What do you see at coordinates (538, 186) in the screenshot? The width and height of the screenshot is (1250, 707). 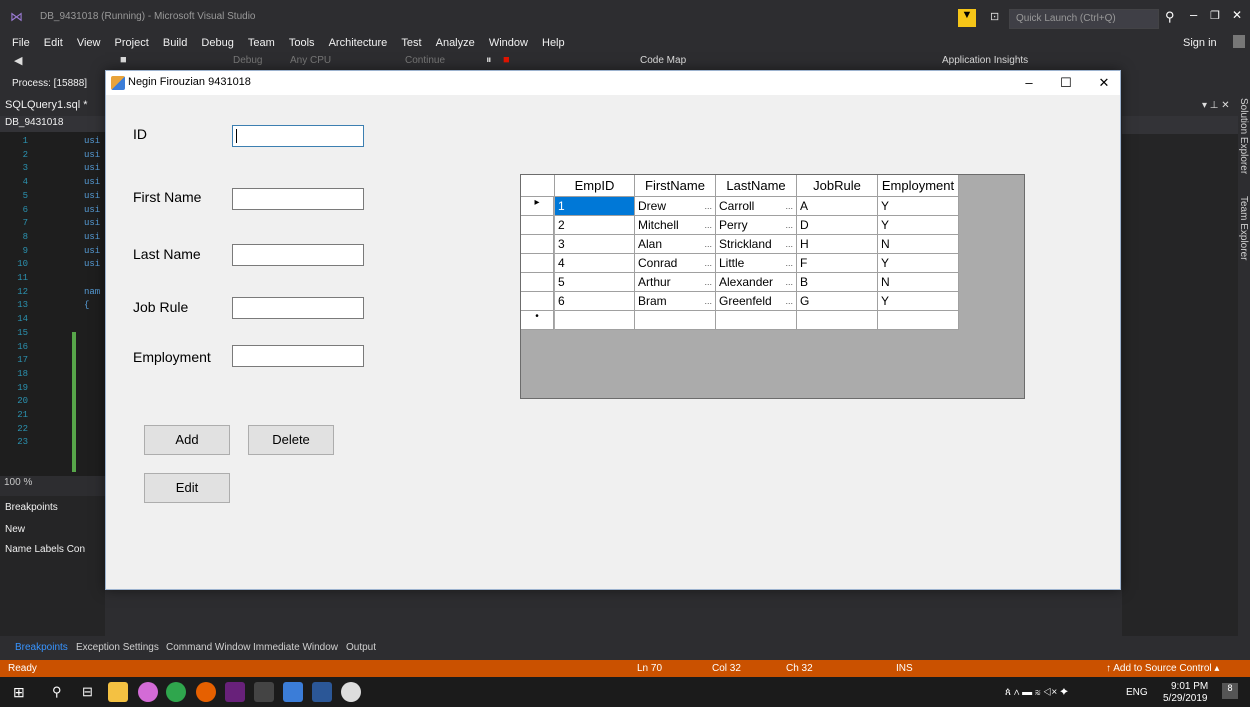 I see `grid-corner-header` at bounding box center [538, 186].